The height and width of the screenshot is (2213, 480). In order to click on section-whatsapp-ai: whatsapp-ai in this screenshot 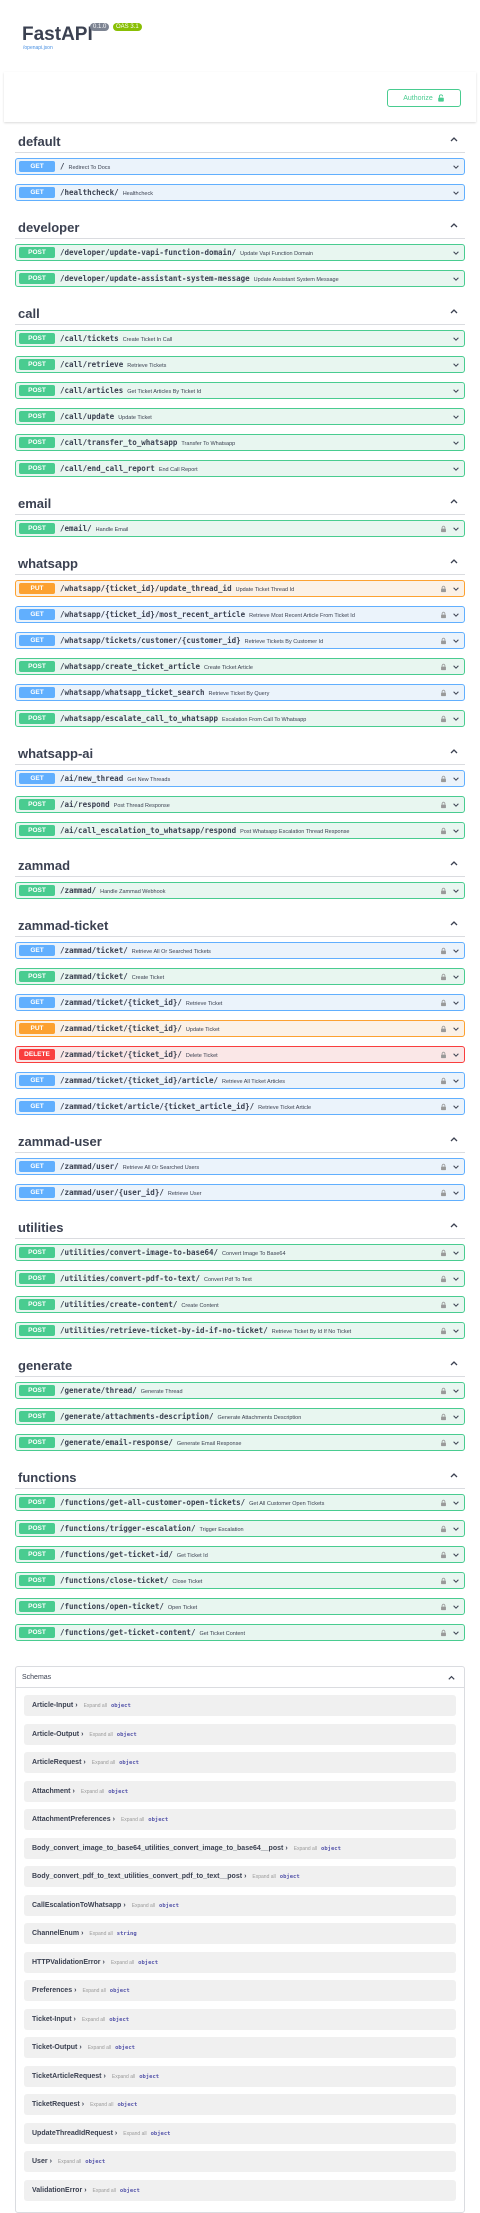, I will do `click(240, 753)`.